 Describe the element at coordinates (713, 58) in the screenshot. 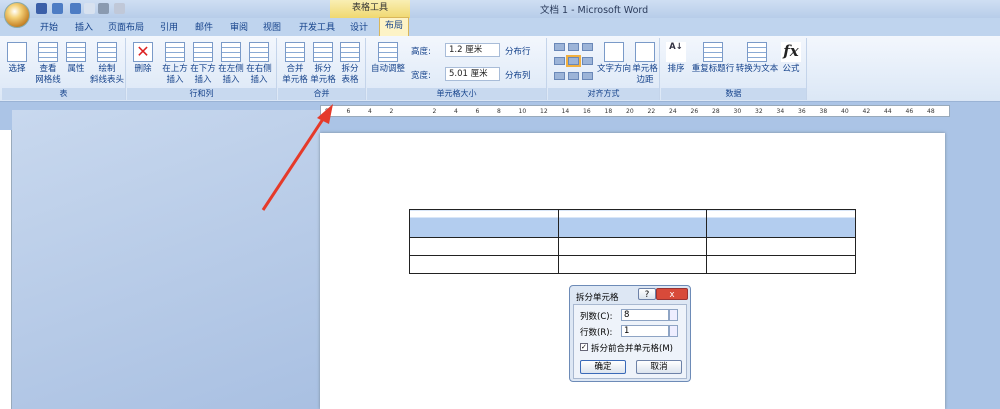

I see `repeat-header-button: 重复标题行` at that location.